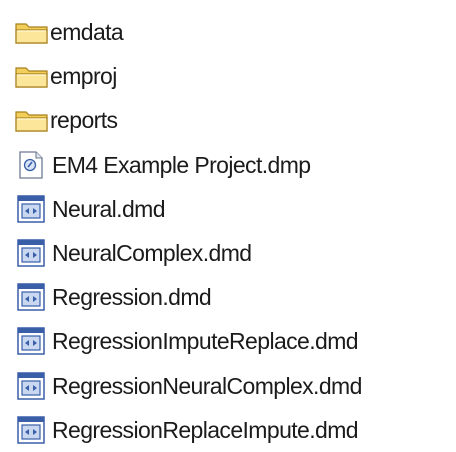  I want to click on list-item-neuralcomplex: NeuralComplex.dmd, so click(234, 253).